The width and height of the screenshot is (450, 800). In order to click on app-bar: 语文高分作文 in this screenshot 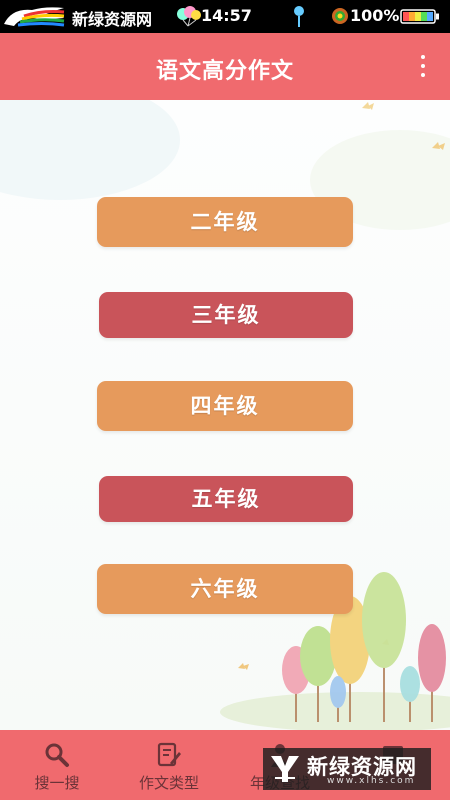, I will do `click(225, 66)`.